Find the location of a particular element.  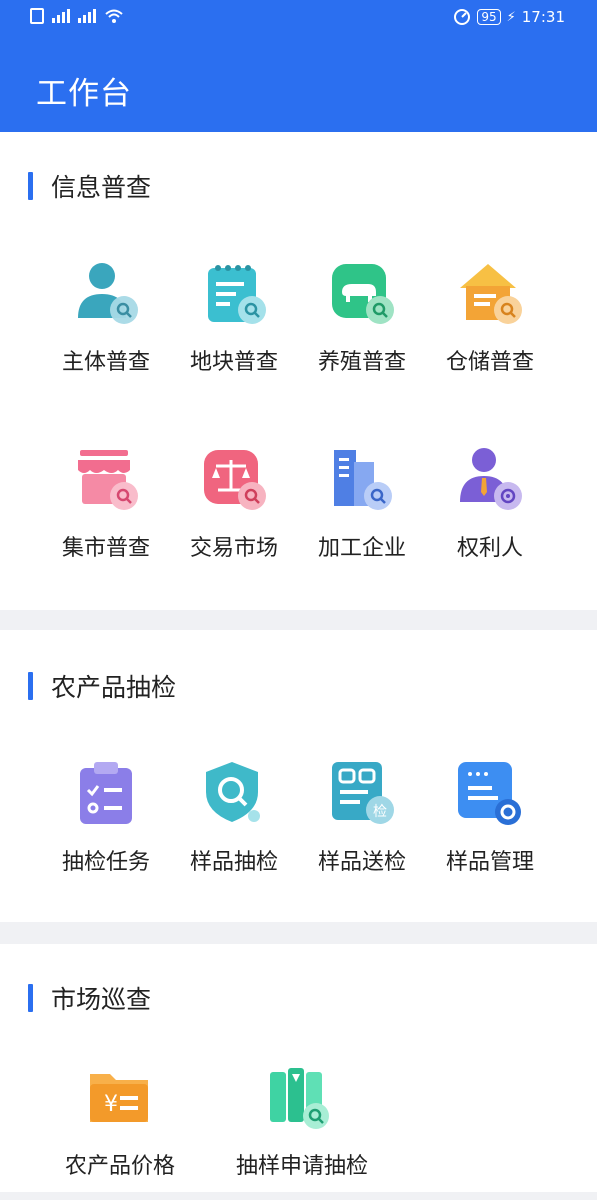

tile-label: 交易市场 is located at coordinates (233, 548).